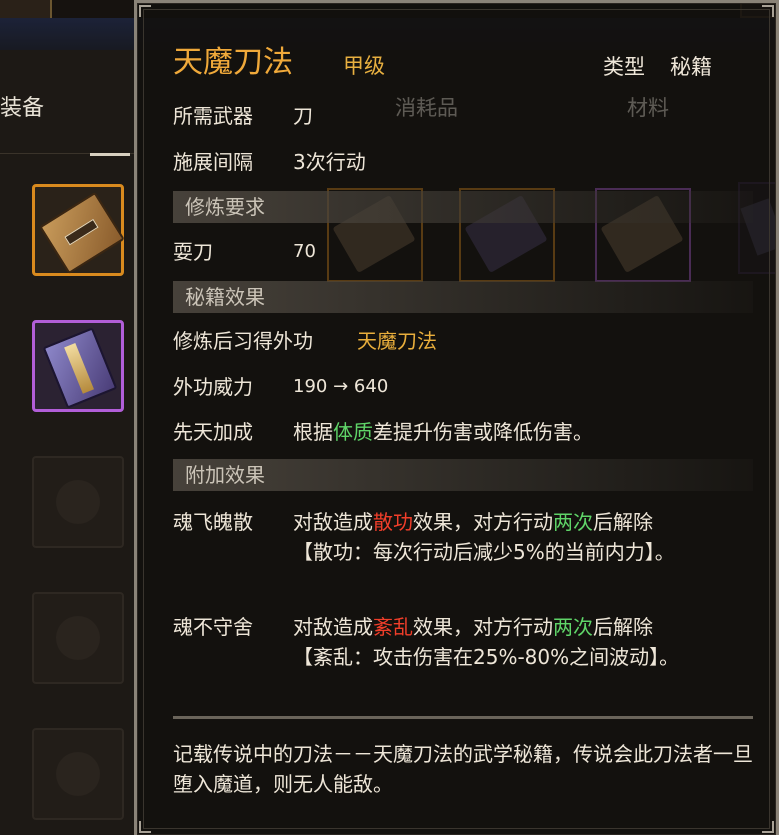 The height and width of the screenshot is (835, 779). What do you see at coordinates (225, 297) in the screenshot?
I see `section-effects-title: 秘籍效果` at bounding box center [225, 297].